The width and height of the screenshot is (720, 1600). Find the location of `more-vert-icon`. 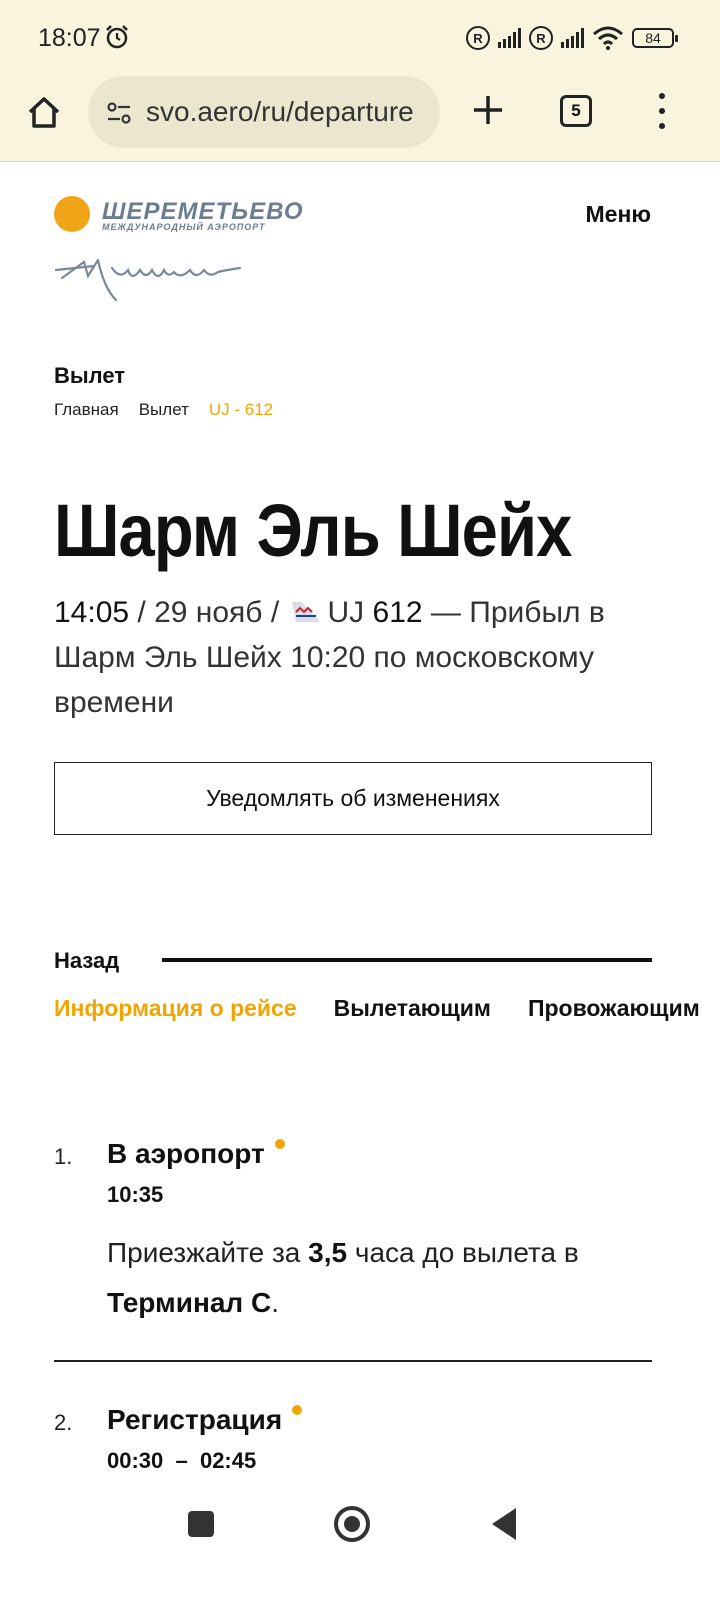

more-vert-icon is located at coordinates (662, 111).